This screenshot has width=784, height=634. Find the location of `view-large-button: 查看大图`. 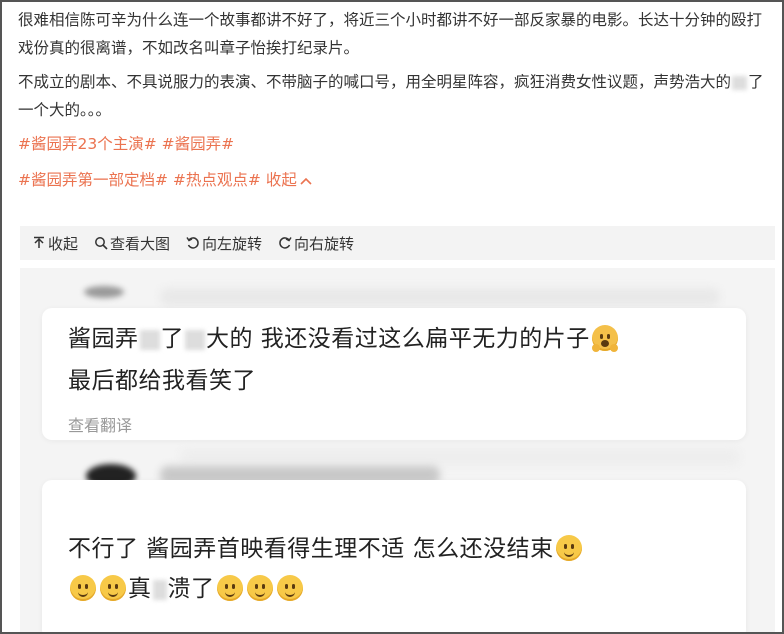

view-large-button: 查看大图 is located at coordinates (132, 243).